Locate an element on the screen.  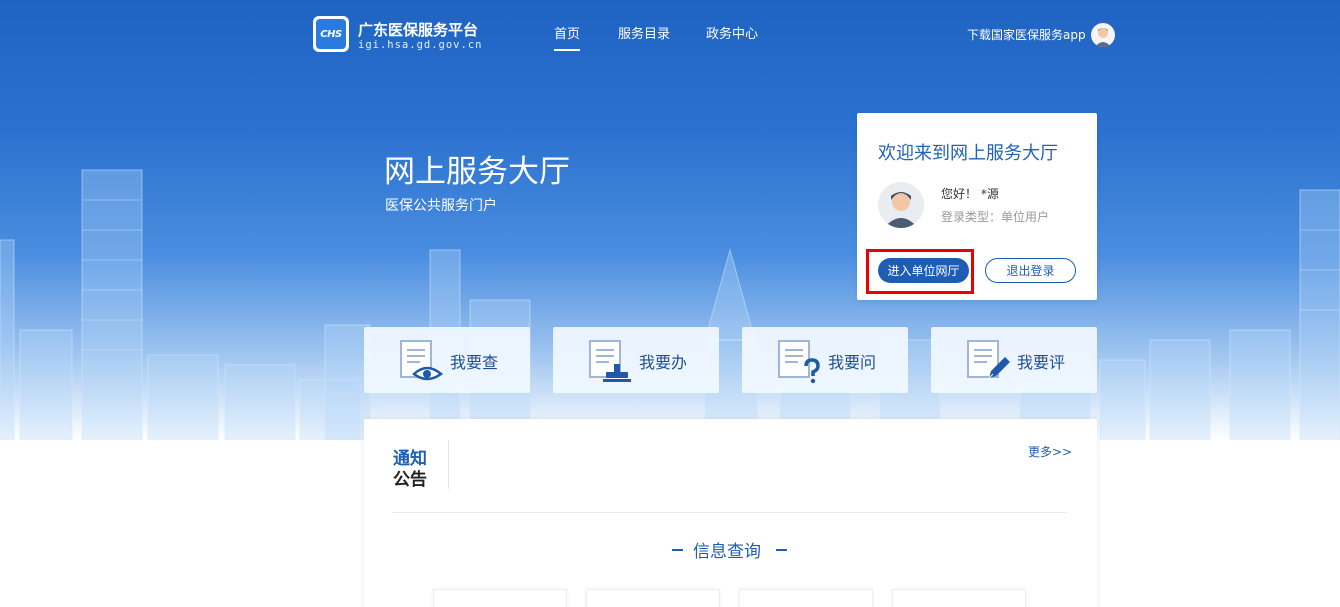
action-tile-evaluate: 我要评 is located at coordinates (1014, 360).